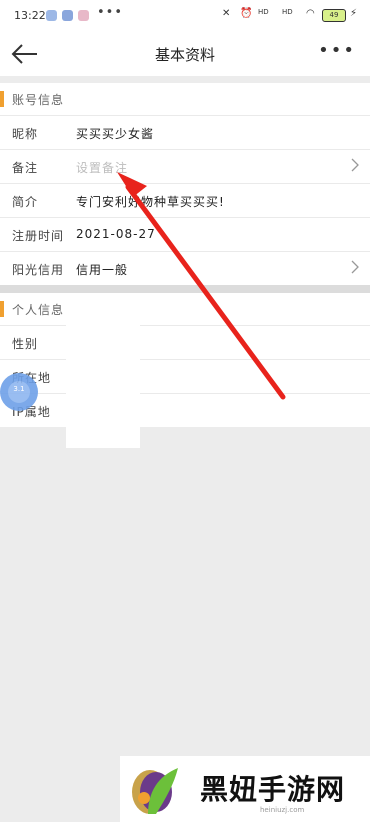 Image resolution: width=370 pixels, height=822 pixels. I want to click on register-time-value: 2021-08-27, so click(116, 234).